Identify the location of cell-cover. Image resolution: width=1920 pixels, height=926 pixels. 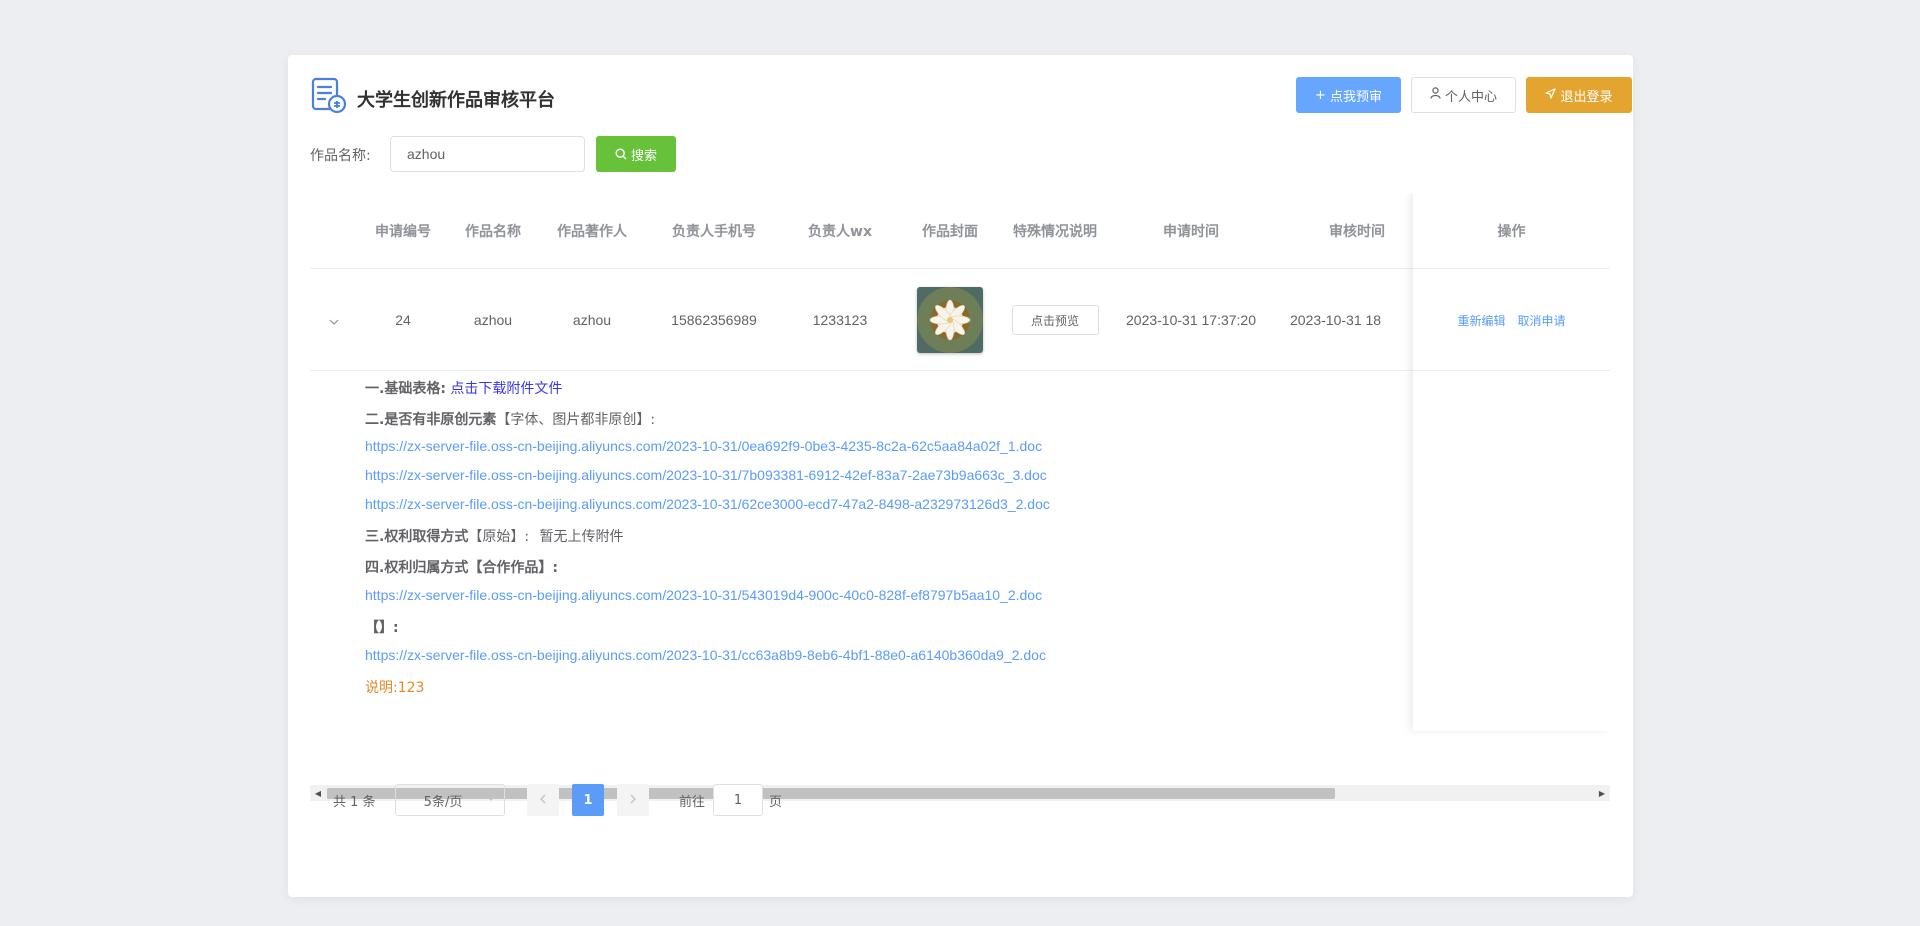
(950, 320).